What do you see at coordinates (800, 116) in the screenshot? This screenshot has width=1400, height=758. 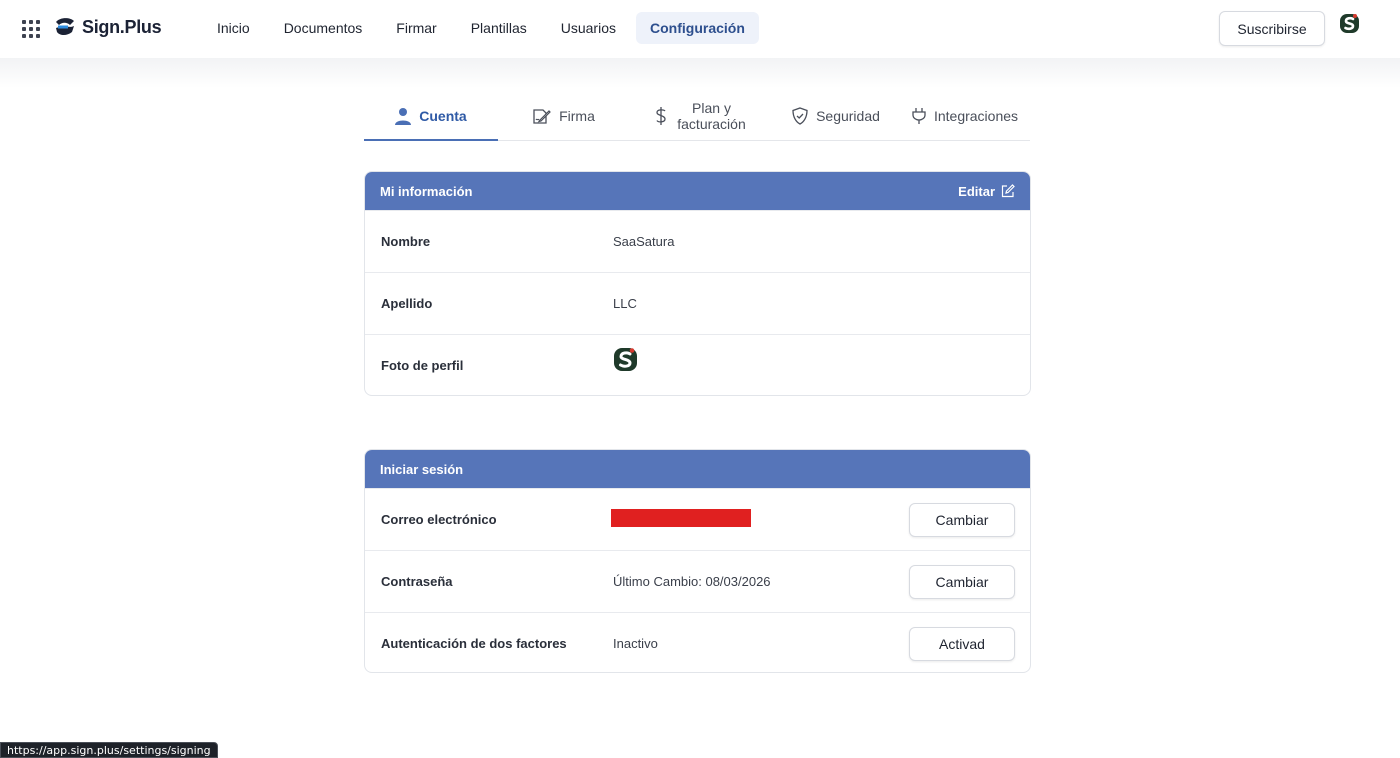 I see `shield-icon` at bounding box center [800, 116].